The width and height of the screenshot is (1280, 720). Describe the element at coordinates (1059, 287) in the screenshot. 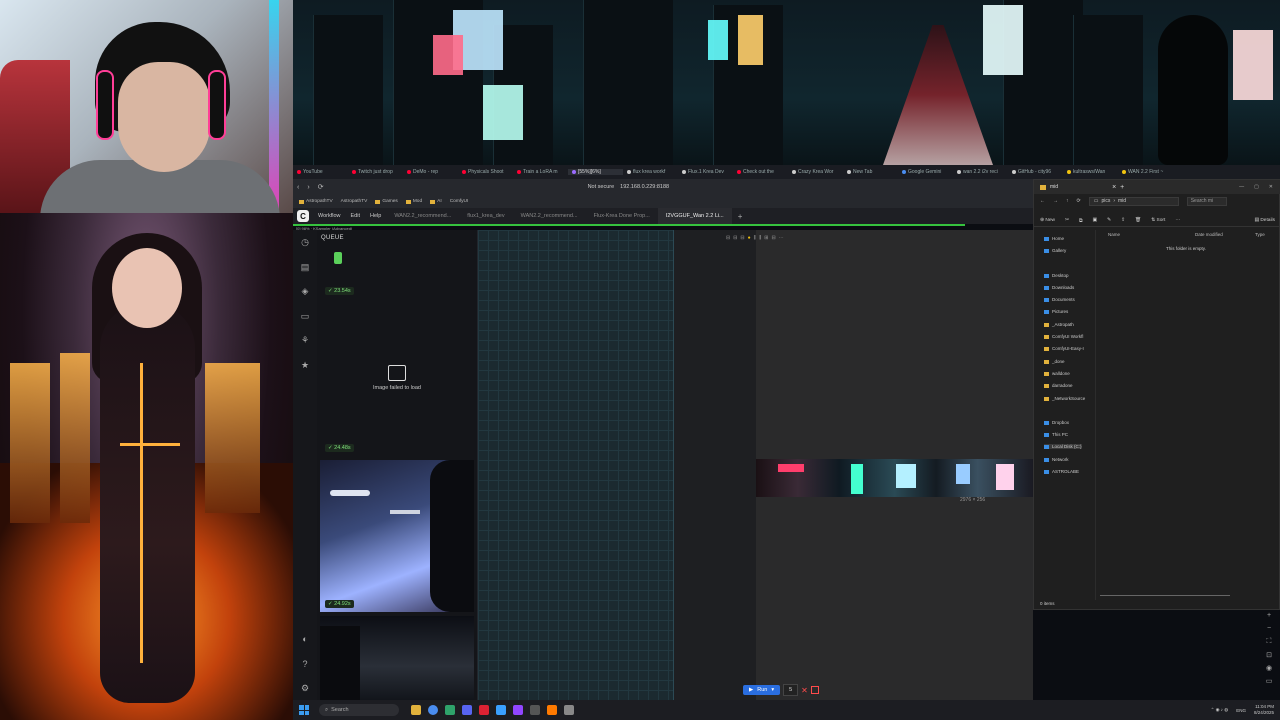

I see `nav-downloads: Downloads` at that location.